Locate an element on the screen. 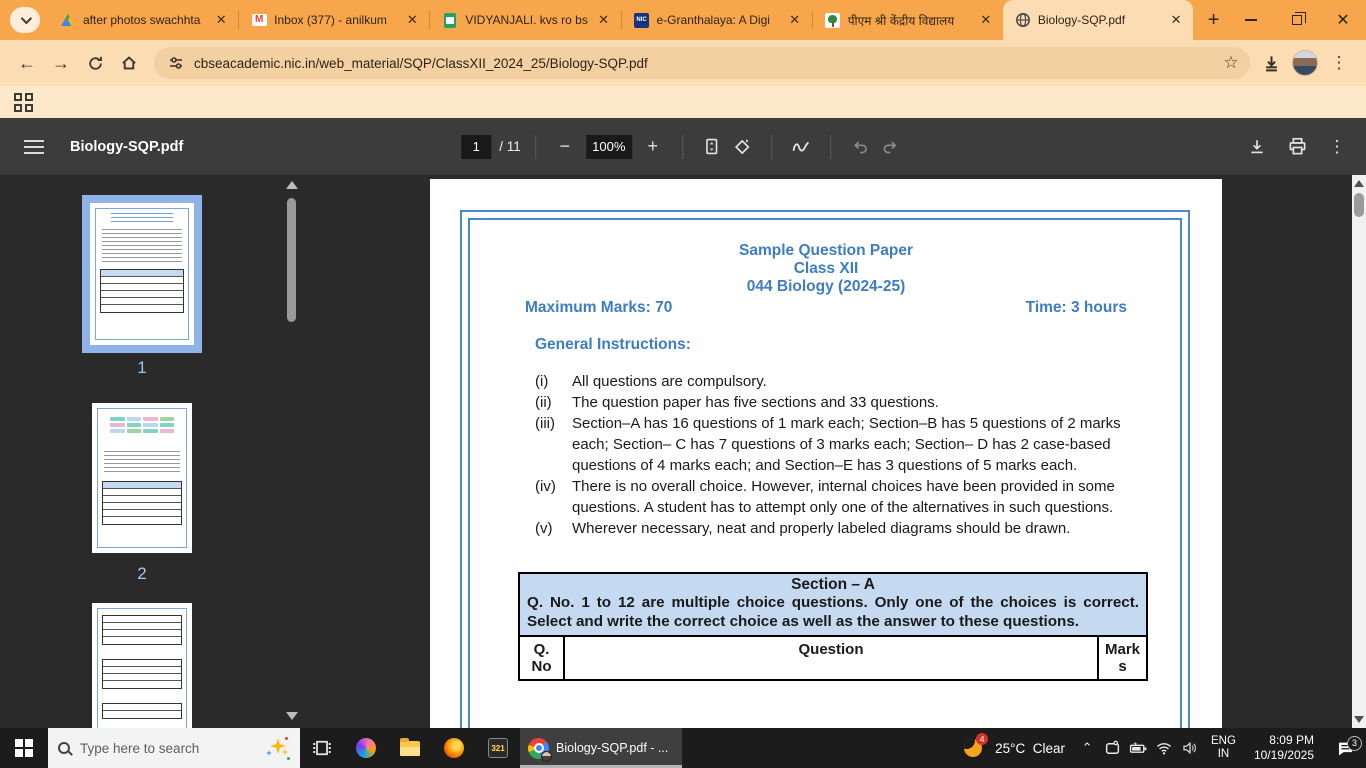 The height and width of the screenshot is (768, 1366). file-explorer-button is located at coordinates (410, 748).